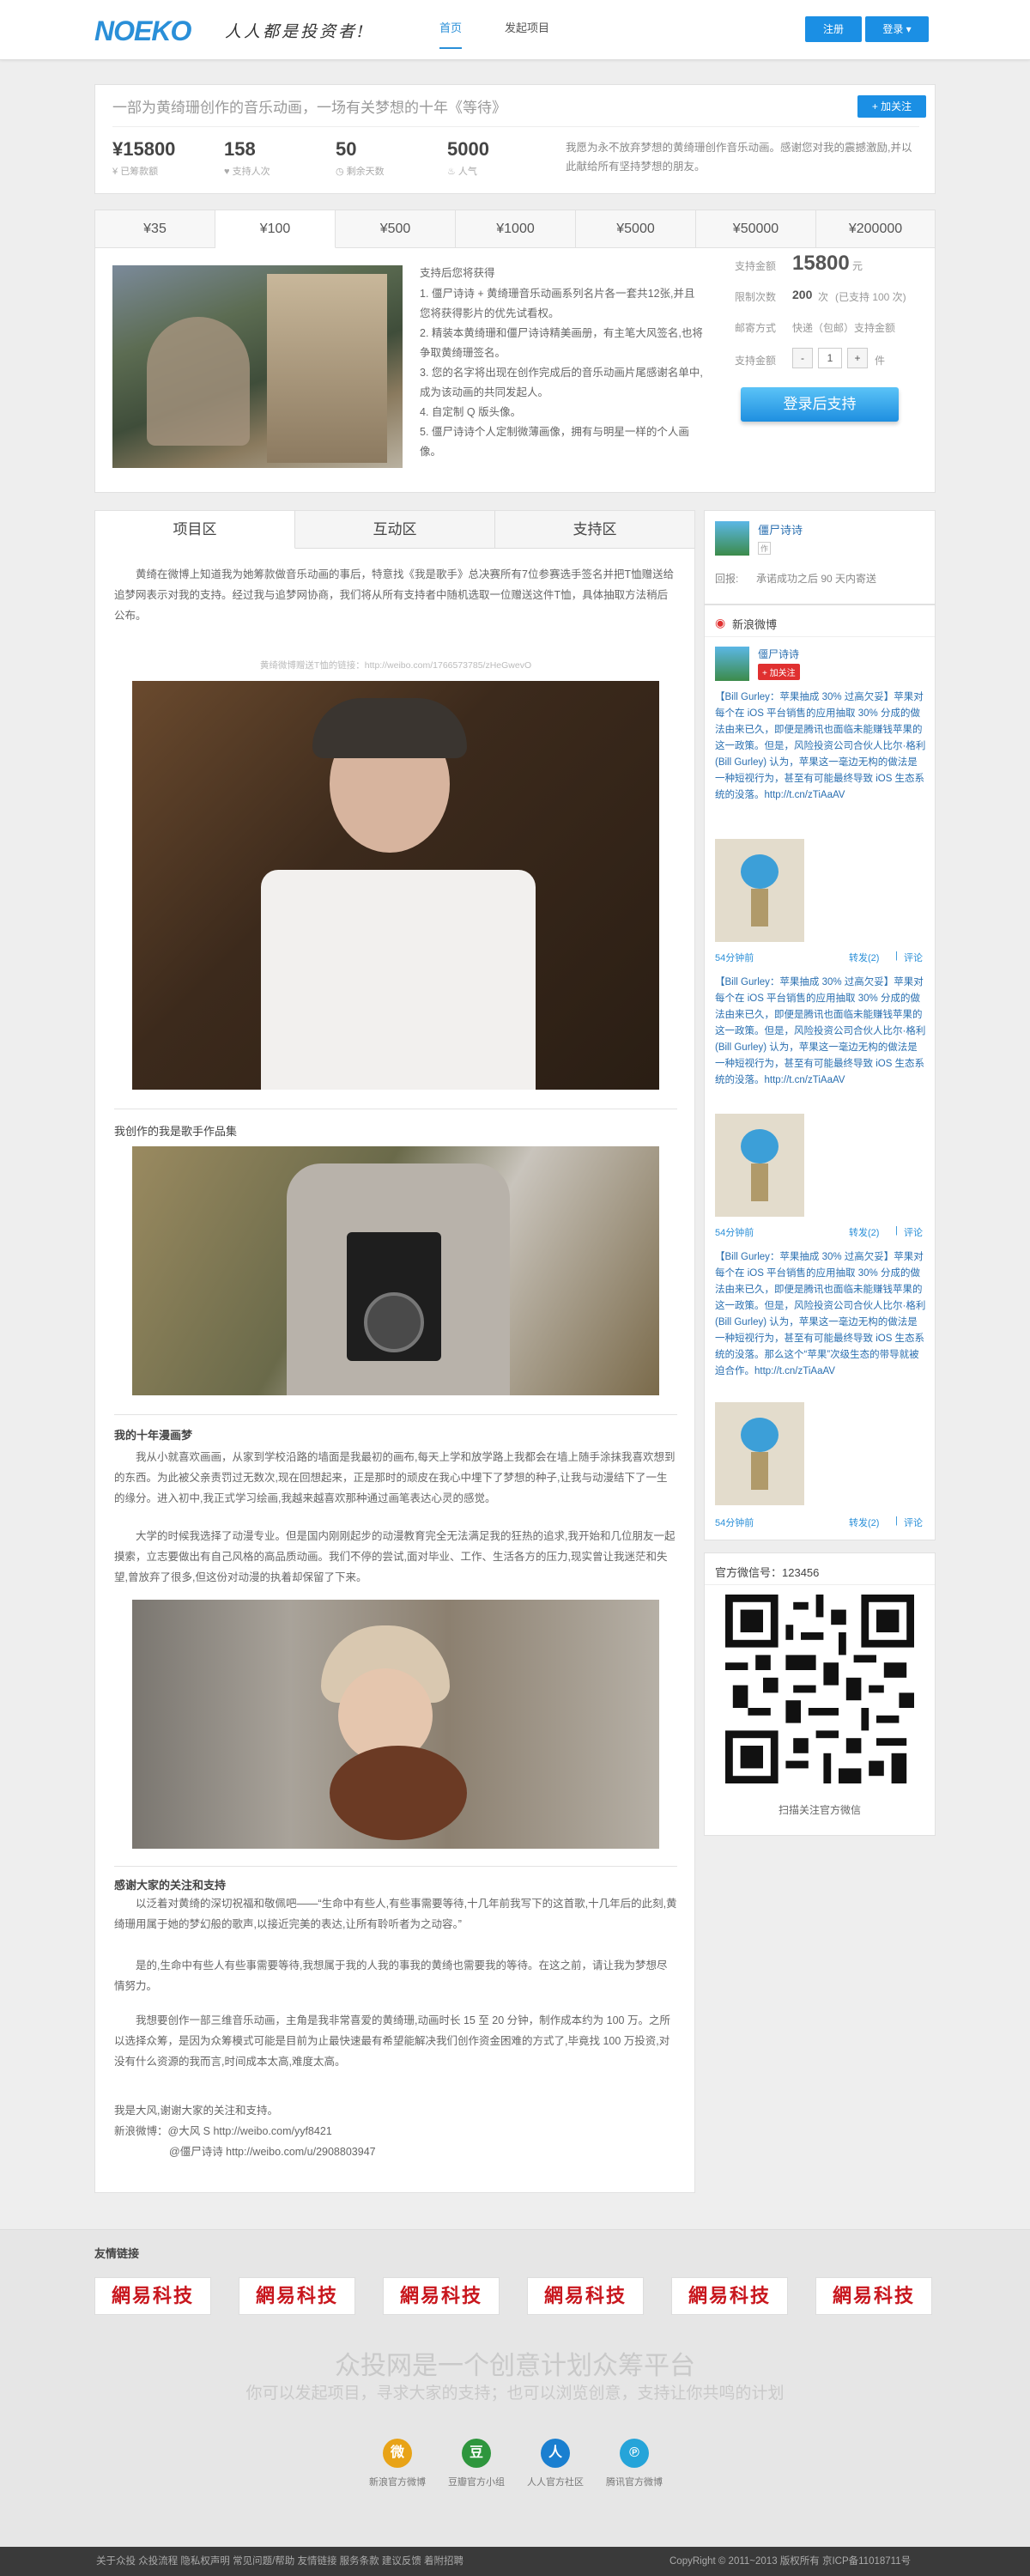  I want to click on login-button: 登录 ▾, so click(897, 29).